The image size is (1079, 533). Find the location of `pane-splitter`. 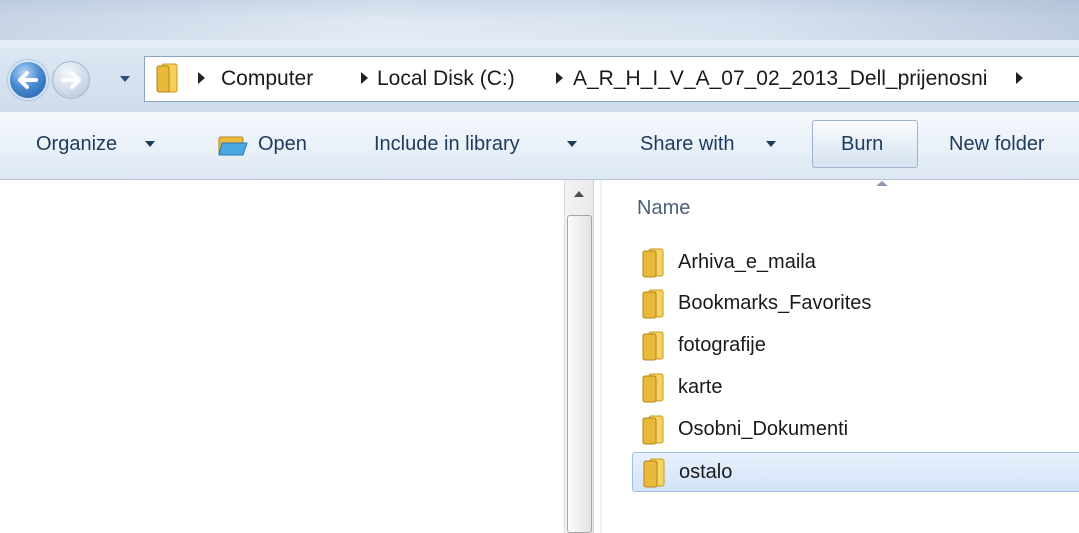

pane-splitter is located at coordinates (601, 356).